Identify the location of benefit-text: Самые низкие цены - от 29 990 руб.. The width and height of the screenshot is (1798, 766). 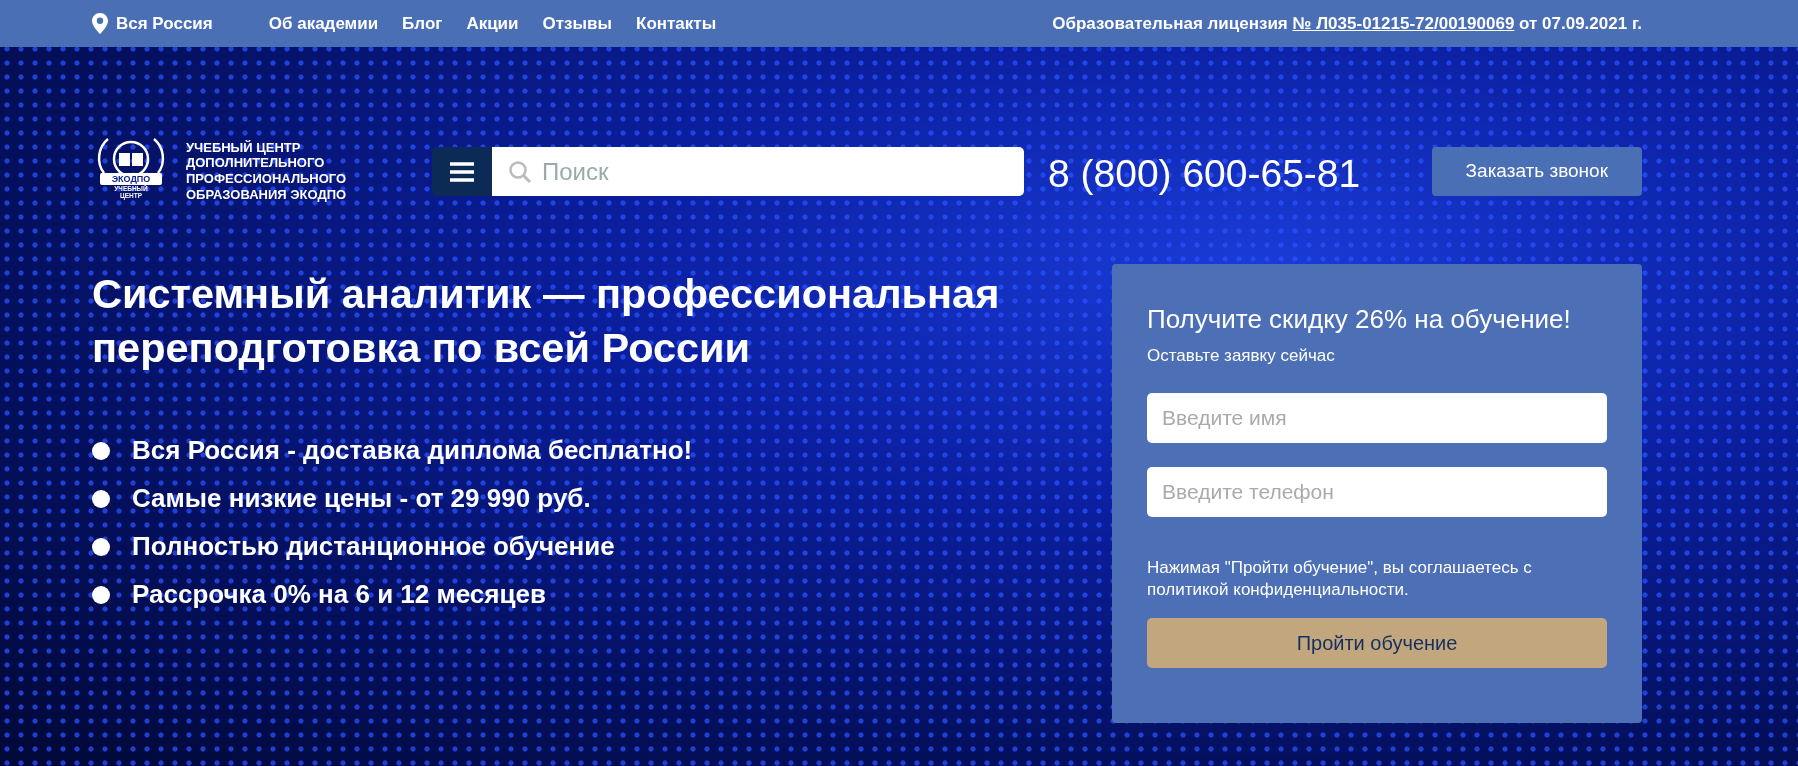
(361, 499).